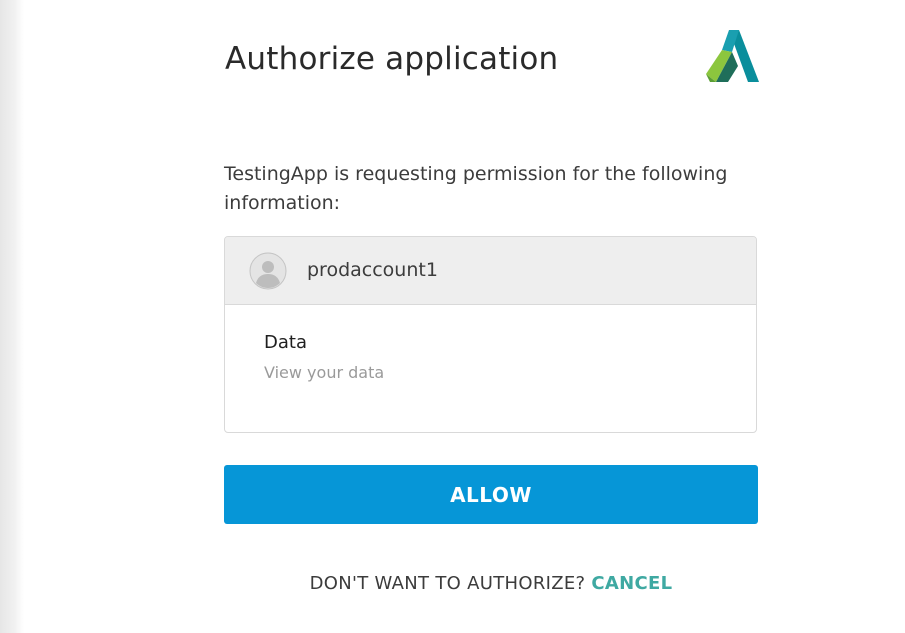 This screenshot has width=905, height=633. What do you see at coordinates (491, 494) in the screenshot?
I see `allow-button: ALLOW` at bounding box center [491, 494].